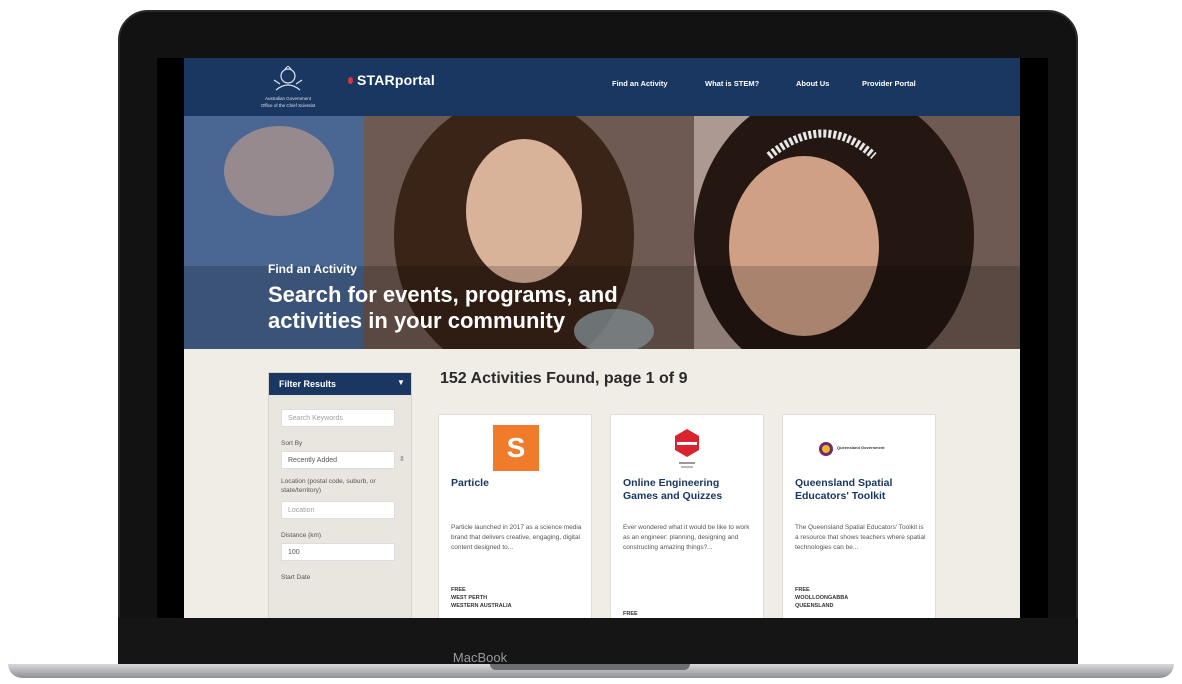 The width and height of the screenshot is (1182, 684). I want to click on start-date-label: Start Date, so click(296, 577).